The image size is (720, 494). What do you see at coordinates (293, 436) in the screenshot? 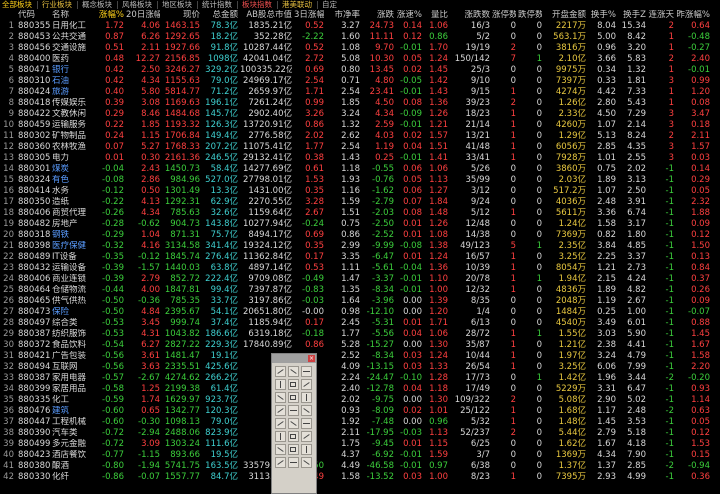
I see `box-tool-icon` at bounding box center [293, 436].